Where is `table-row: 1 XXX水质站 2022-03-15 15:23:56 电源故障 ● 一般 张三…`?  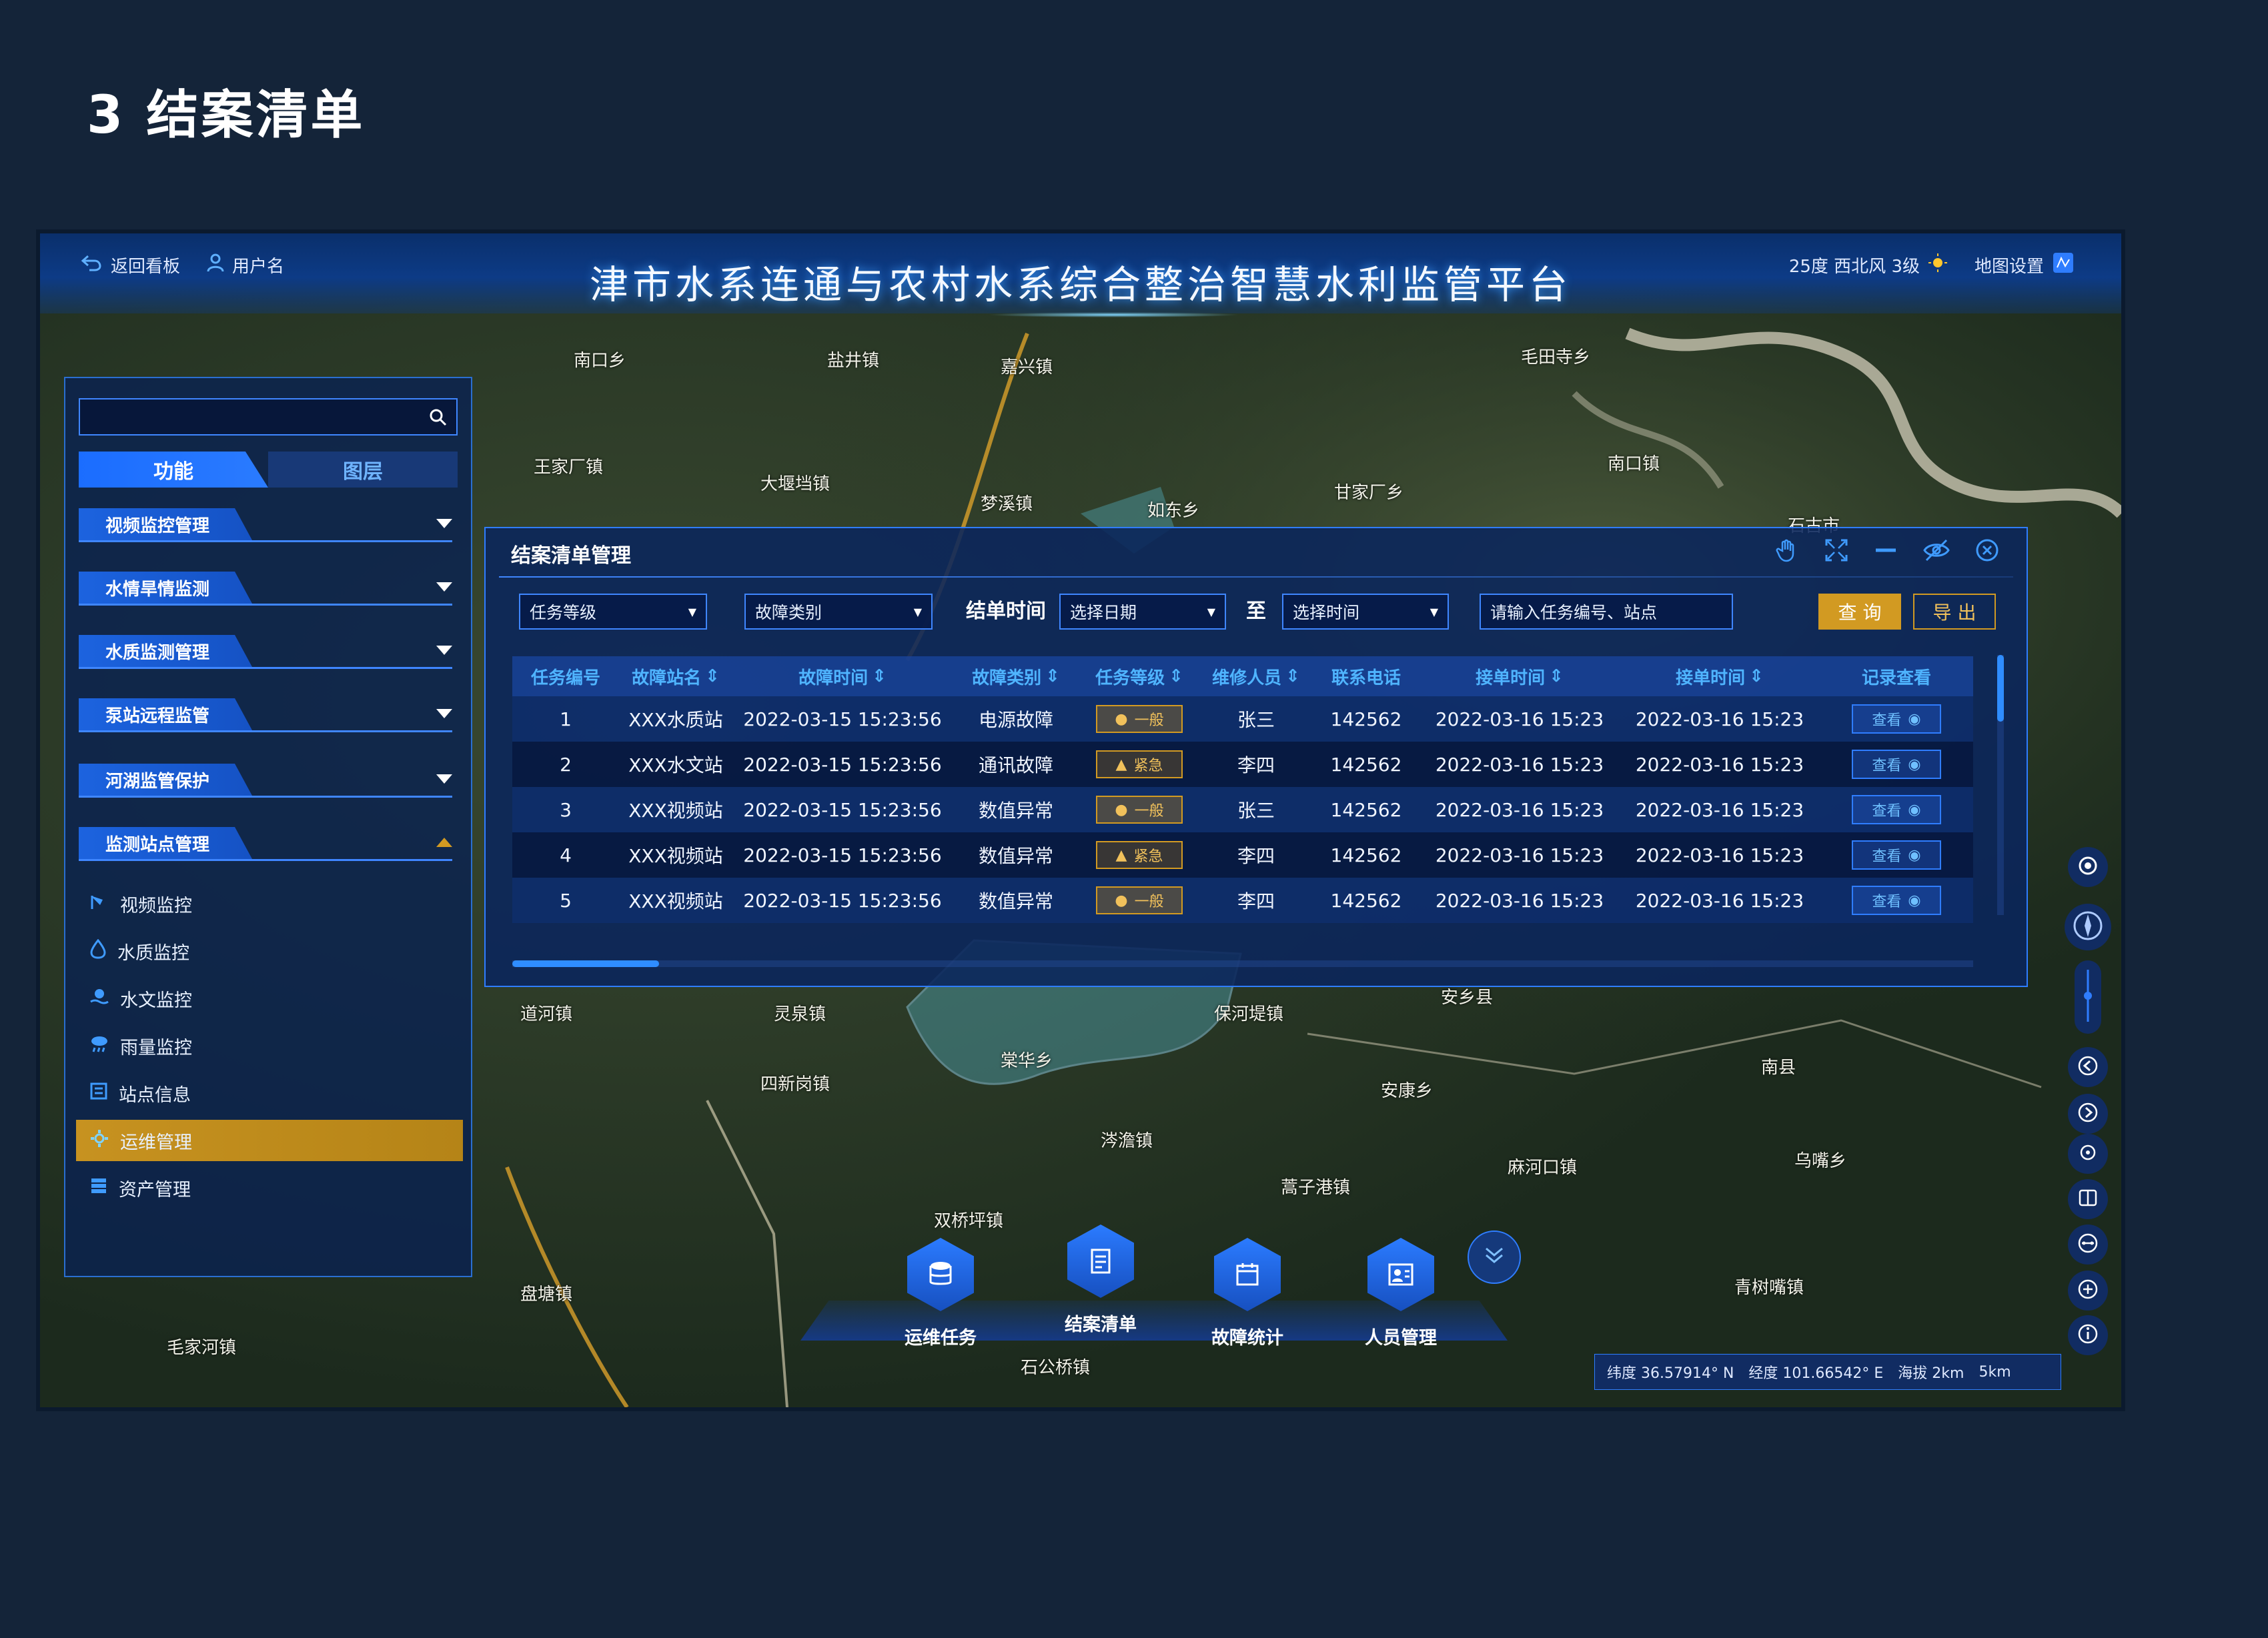 table-row: 1 XXX水质站 2022-03-15 15:23:56 电源故障 ● 一般 张三… is located at coordinates (1242, 719).